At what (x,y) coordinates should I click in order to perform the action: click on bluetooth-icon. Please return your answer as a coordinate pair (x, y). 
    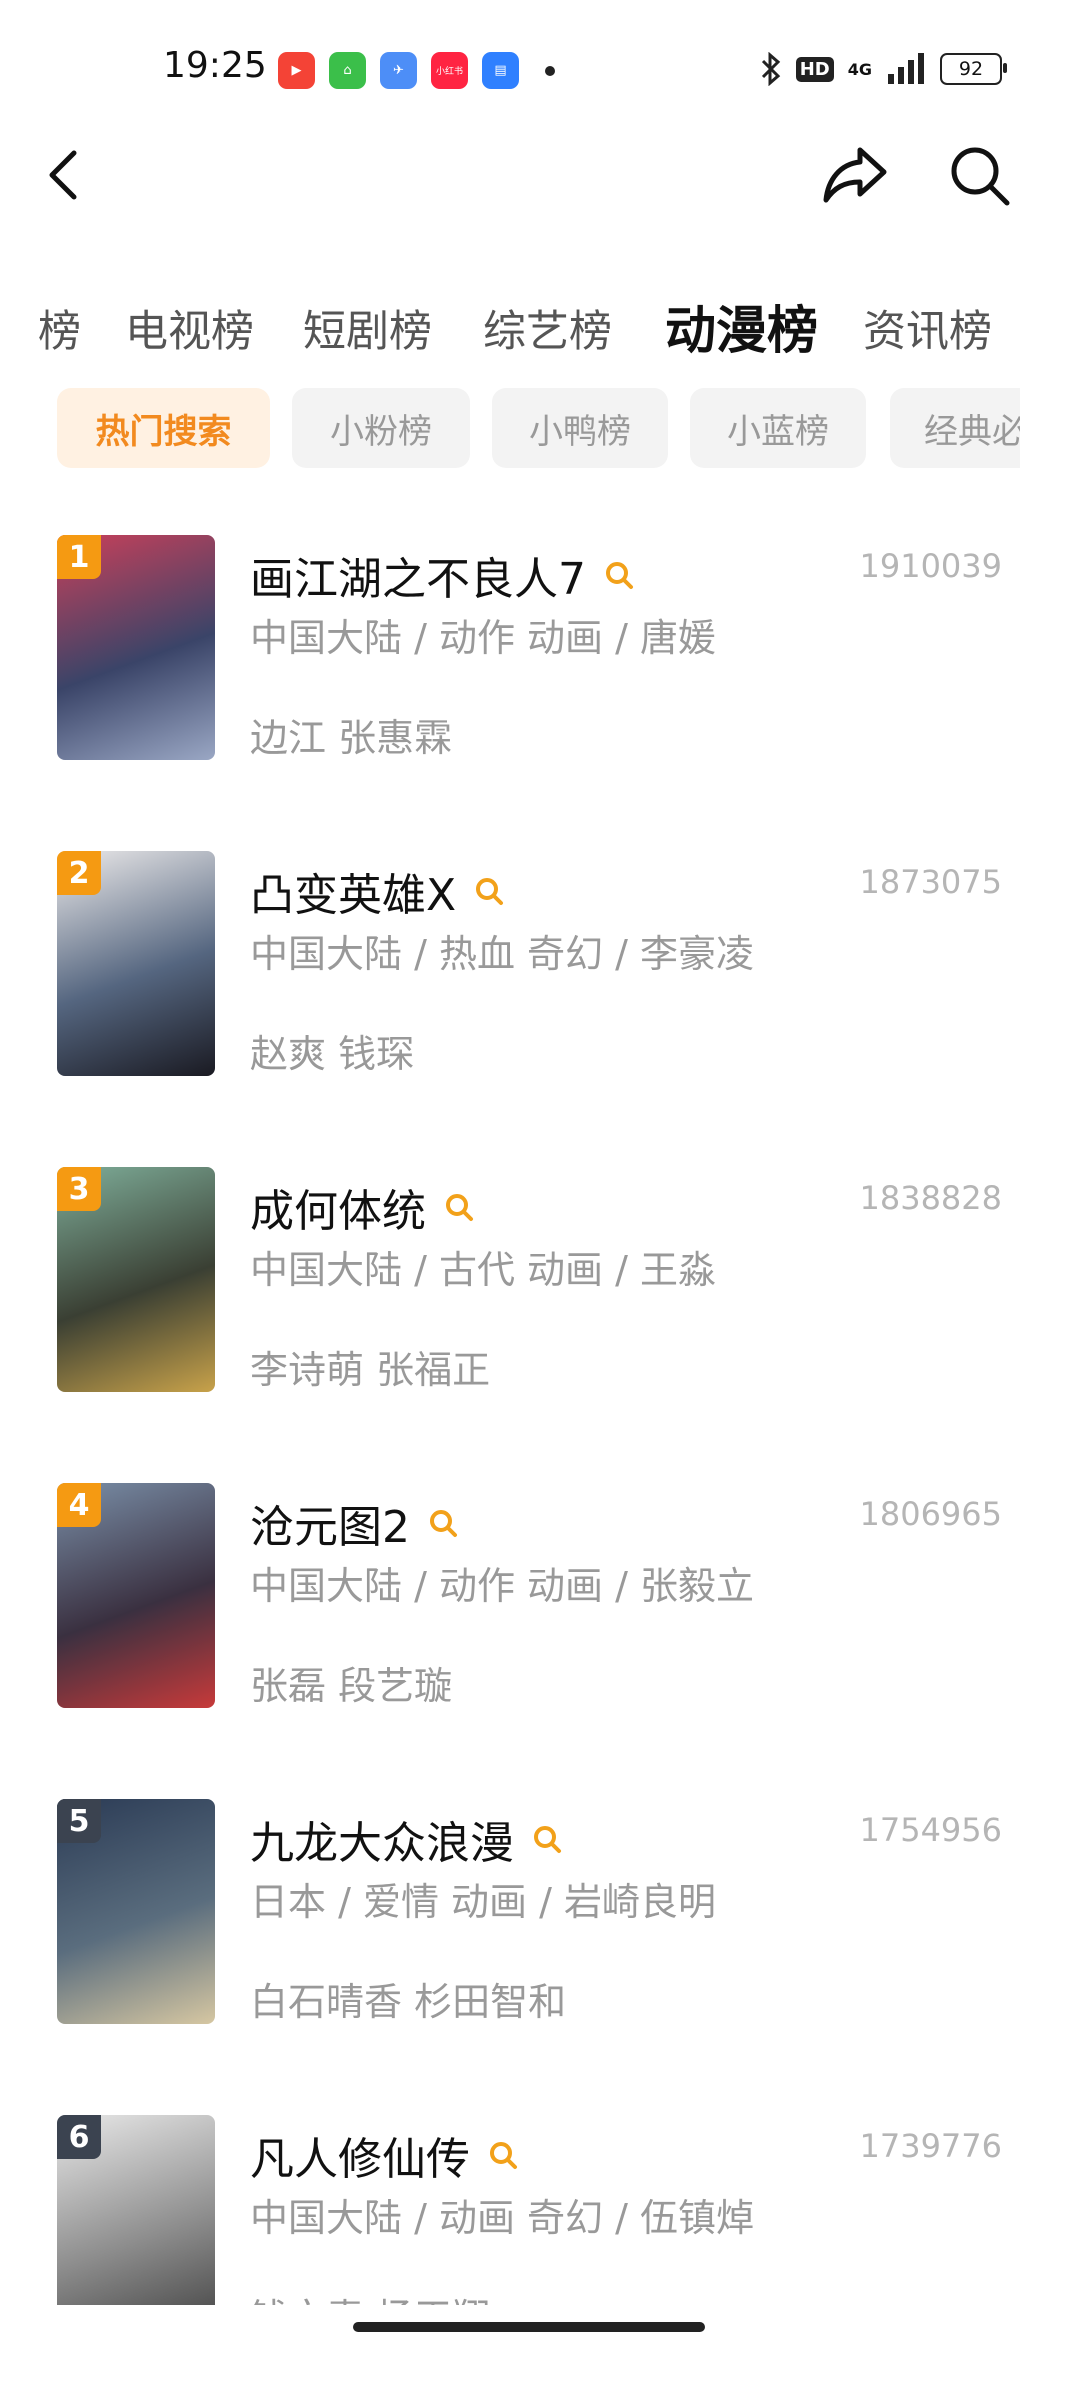
    Looking at the image, I should click on (770, 69).